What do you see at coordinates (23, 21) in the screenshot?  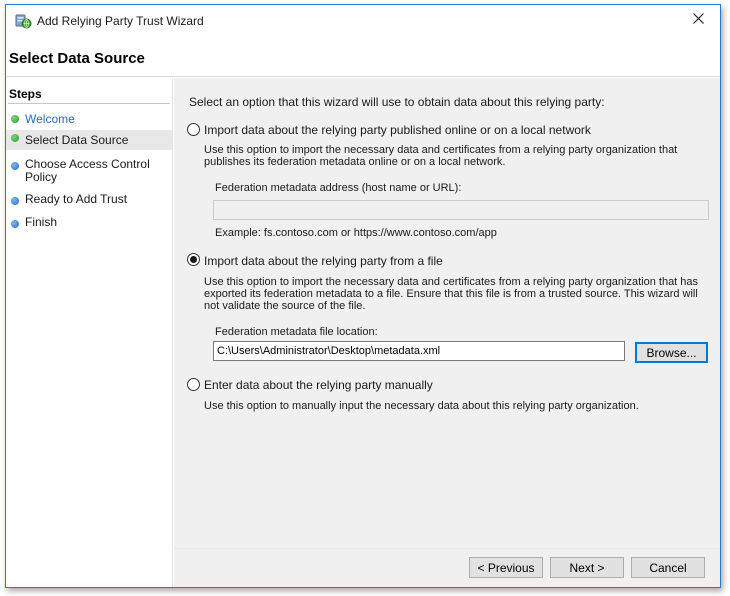 I see `server-trust-icon` at bounding box center [23, 21].